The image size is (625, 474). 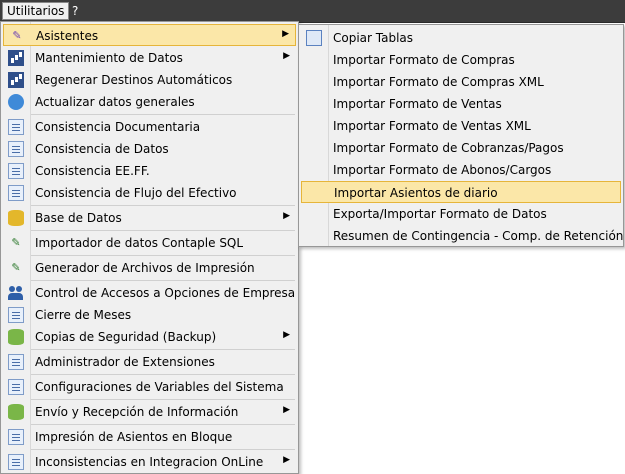 What do you see at coordinates (102, 149) in the screenshot?
I see `menu-item-label: Consistencia de Datos` at bounding box center [102, 149].